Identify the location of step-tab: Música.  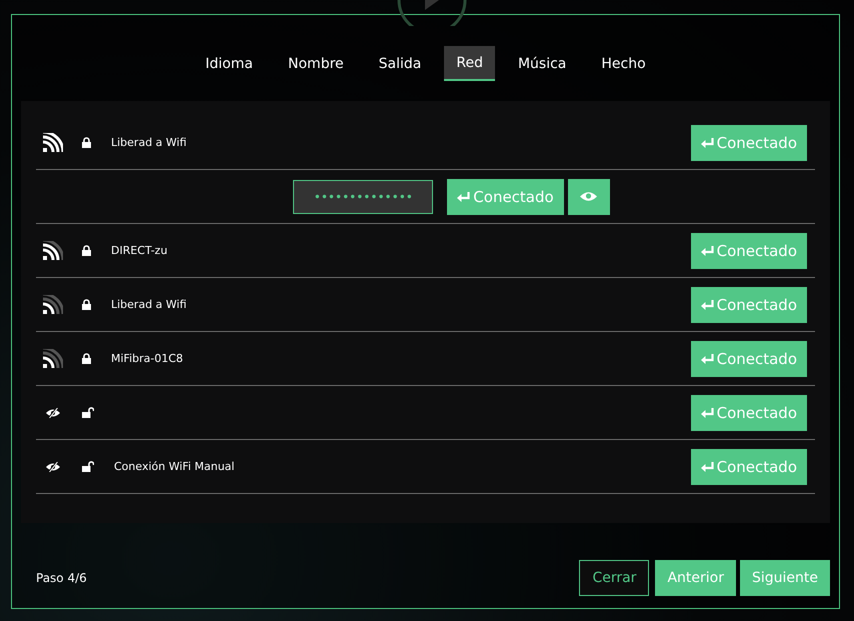
(542, 63).